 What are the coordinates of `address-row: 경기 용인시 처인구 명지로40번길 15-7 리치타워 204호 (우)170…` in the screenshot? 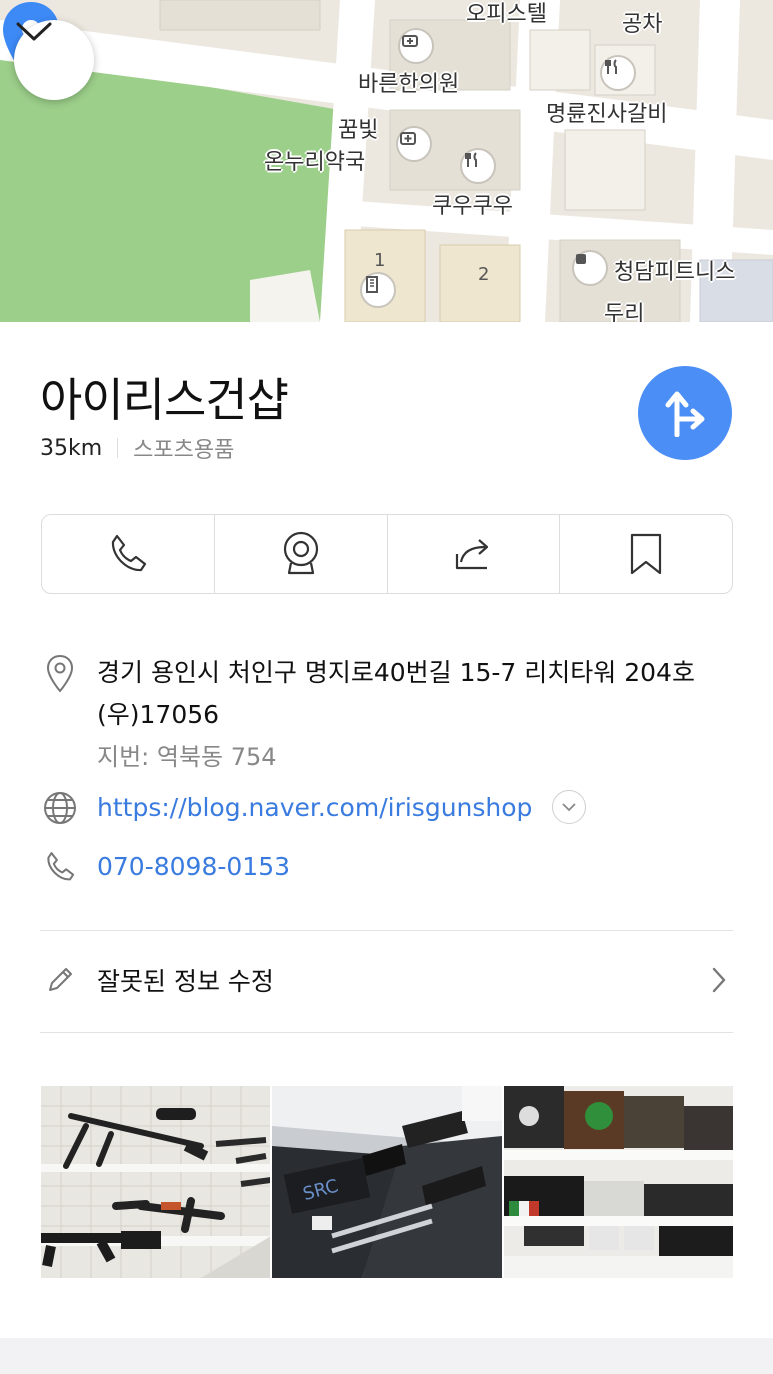 It's located at (386, 715).